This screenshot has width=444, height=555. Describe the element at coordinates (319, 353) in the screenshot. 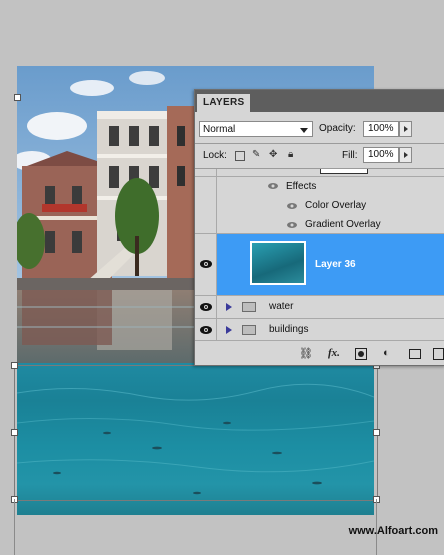

I see `layers-panel-footer: ⛓ fx. ◐` at that location.